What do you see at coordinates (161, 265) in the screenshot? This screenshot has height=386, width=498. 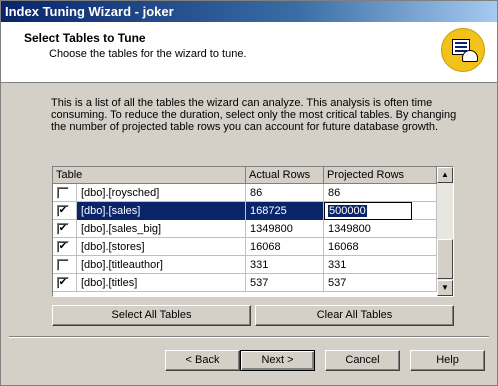 I see `table-name-cell: [dbo].[titleauthor]` at bounding box center [161, 265].